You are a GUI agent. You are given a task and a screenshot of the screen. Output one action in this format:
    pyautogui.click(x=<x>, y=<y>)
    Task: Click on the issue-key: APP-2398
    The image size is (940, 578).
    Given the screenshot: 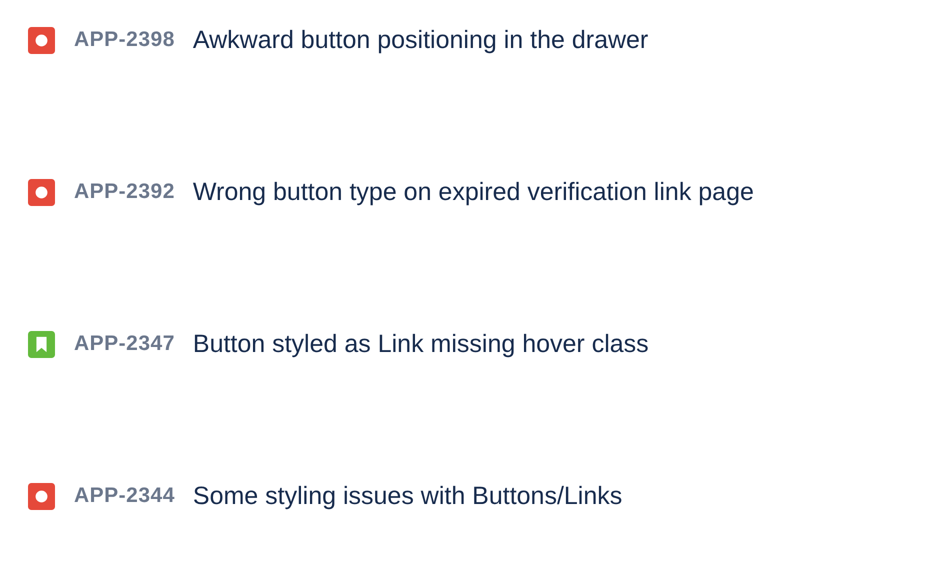 What is the action you would take?
    pyautogui.click(x=124, y=40)
    